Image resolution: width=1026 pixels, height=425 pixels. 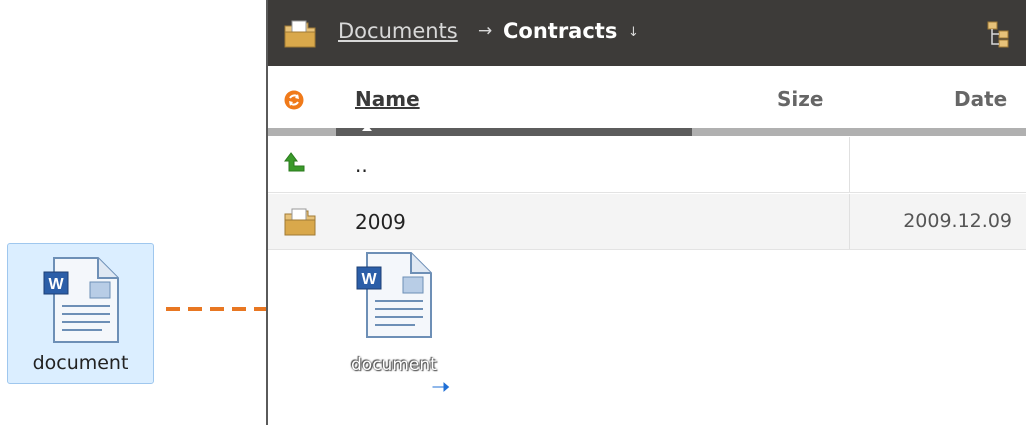 What do you see at coordinates (394, 365) in the screenshot?
I see `dragged-item-label: document` at bounding box center [394, 365].